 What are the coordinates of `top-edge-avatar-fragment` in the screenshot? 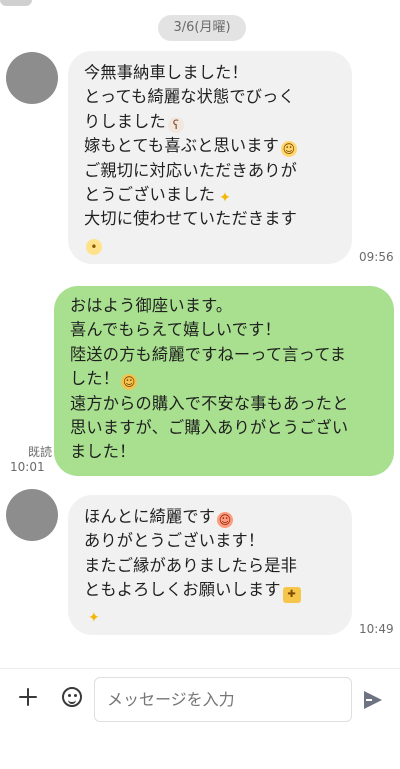 It's located at (16, 3).